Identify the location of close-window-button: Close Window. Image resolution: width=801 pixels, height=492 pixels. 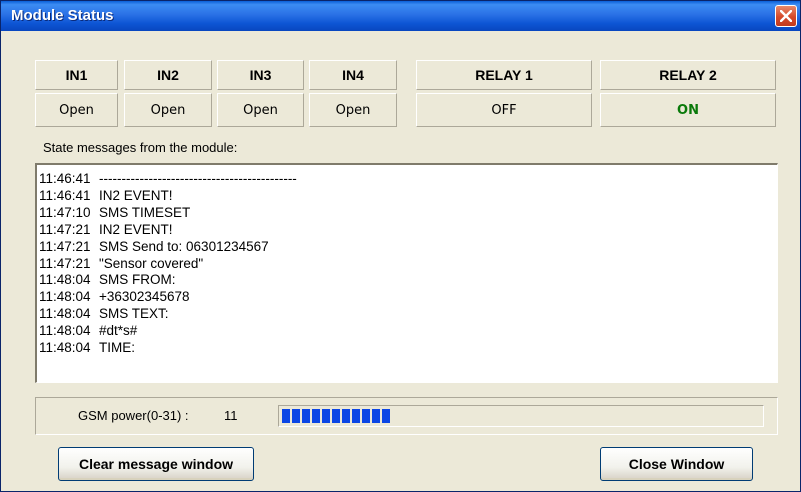
(676, 464).